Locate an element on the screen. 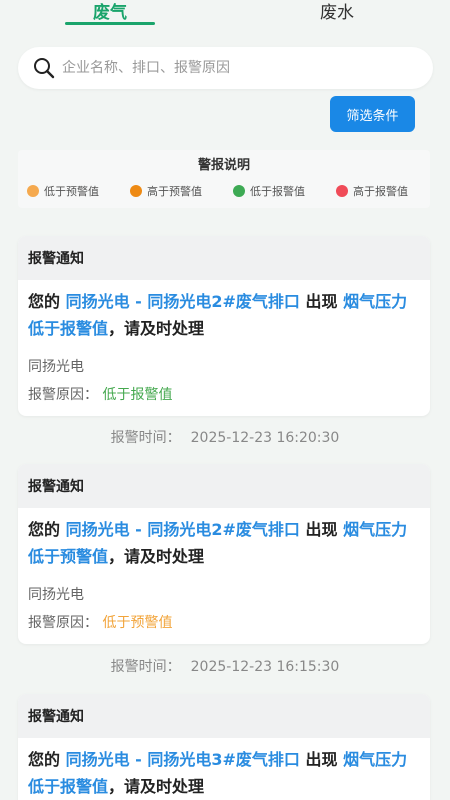 Image resolution: width=450 pixels, height=800 pixels. search-bar is located at coordinates (225, 68).